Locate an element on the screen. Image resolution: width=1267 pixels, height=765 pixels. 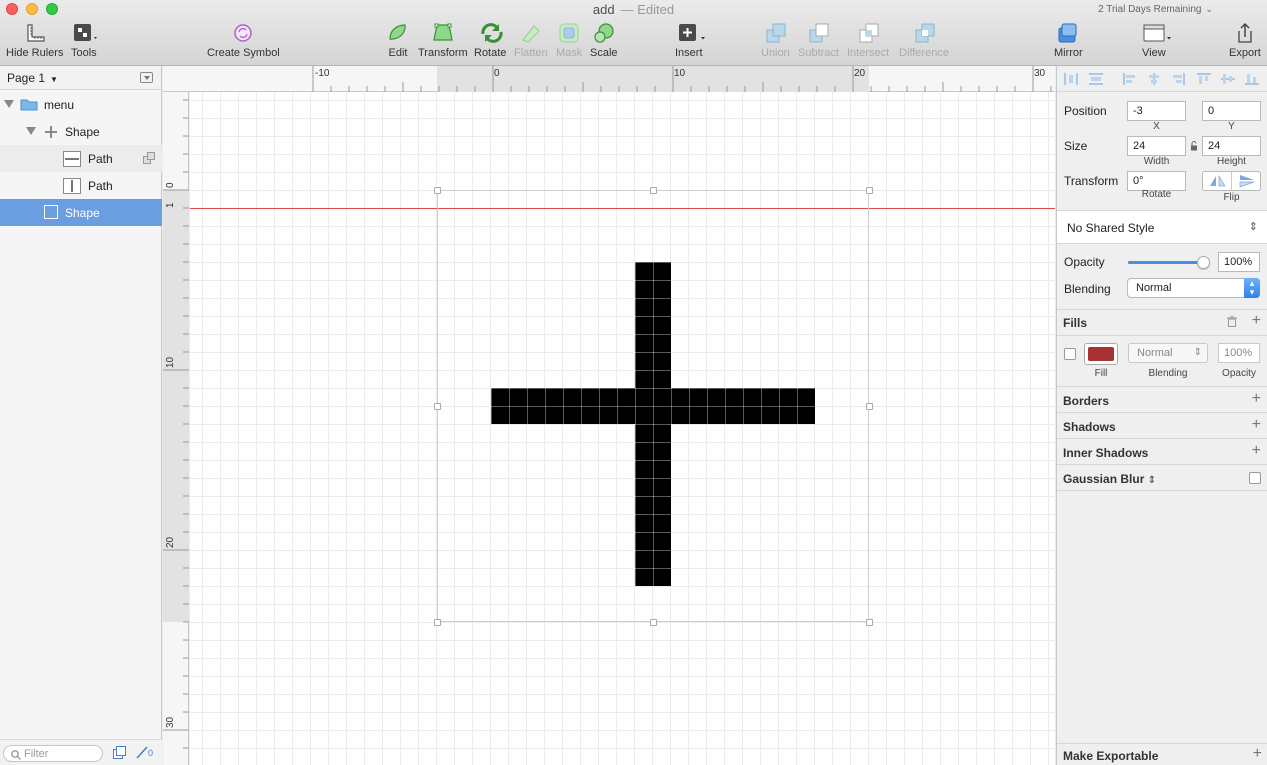
ruler-label: 1 is located at coordinates (170, 205).